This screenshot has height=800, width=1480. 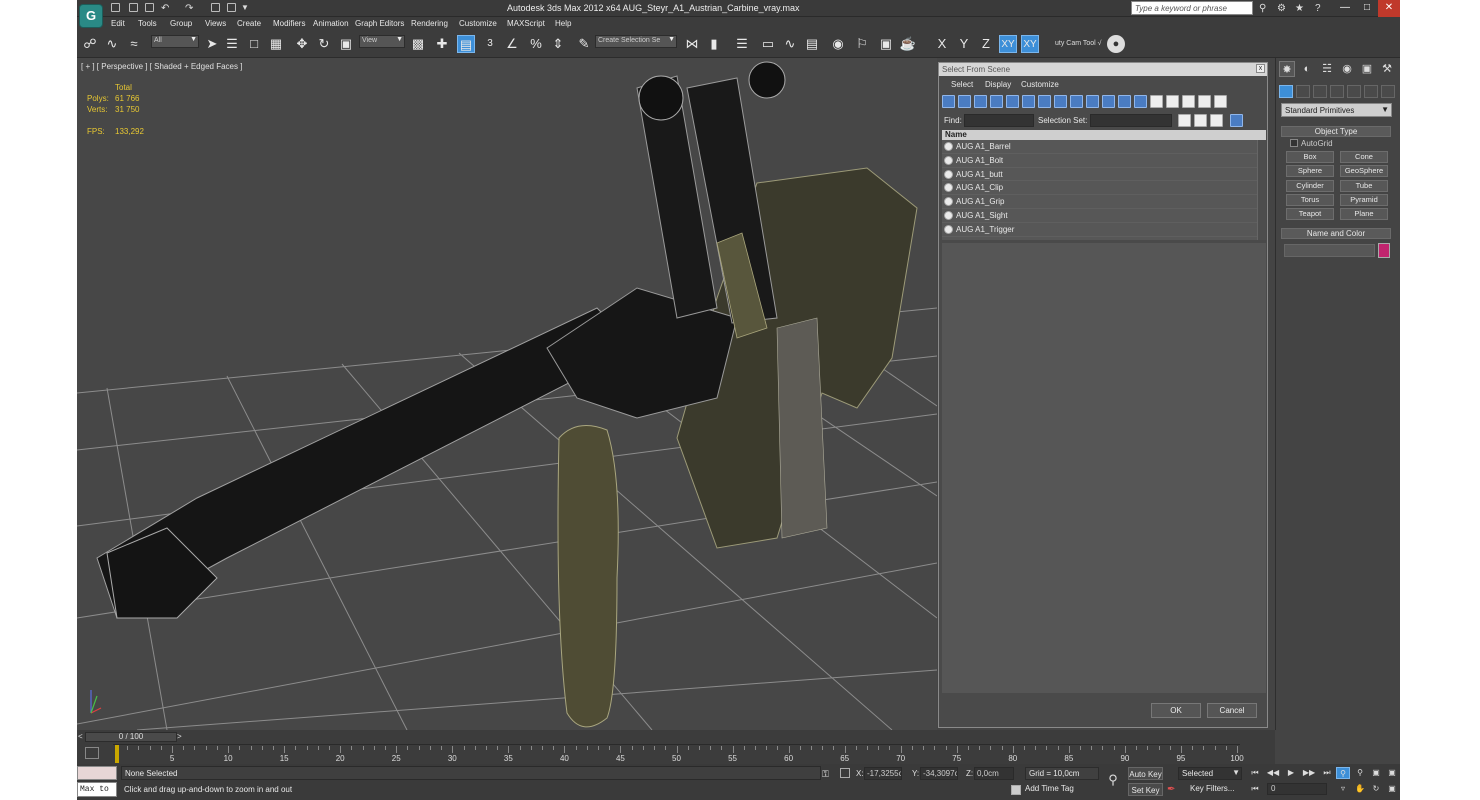 I want to click on menu-maxscript: MAXScript, so click(x=526, y=23).